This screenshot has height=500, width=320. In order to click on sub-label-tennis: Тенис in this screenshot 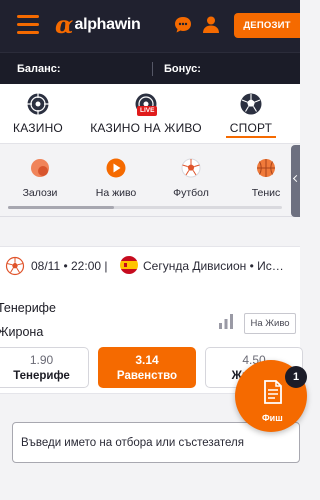, I will do `click(266, 193)`.